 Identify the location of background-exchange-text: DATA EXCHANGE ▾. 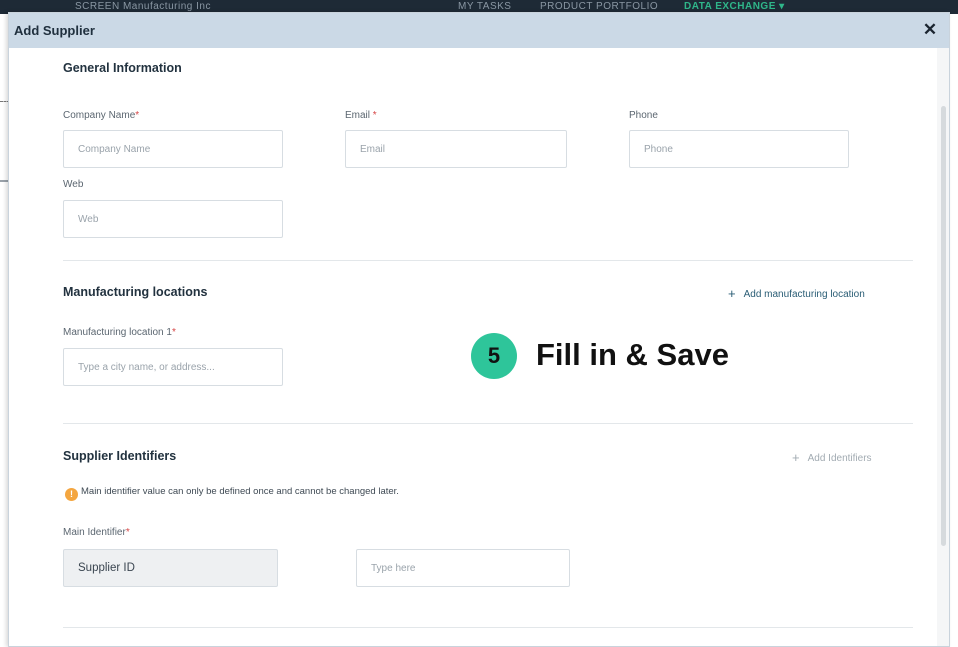
(734, 6).